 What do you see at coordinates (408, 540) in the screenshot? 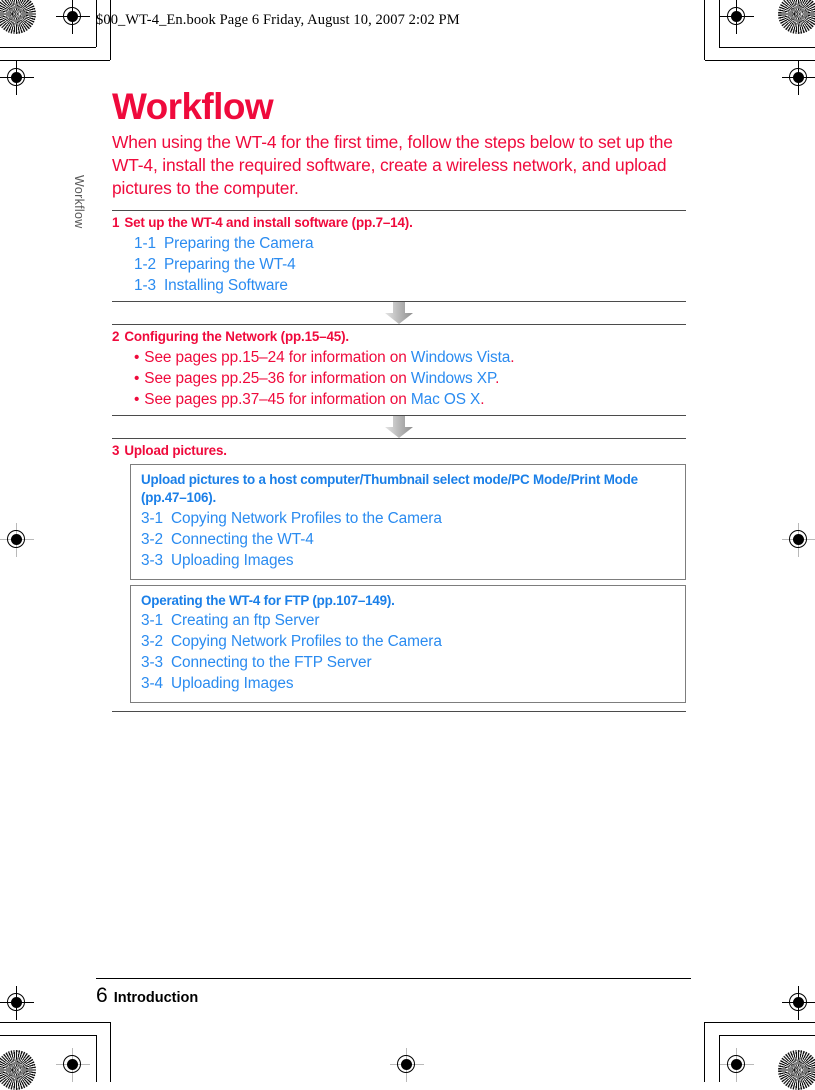
I see `box-item: 3-2 Connecting the WT-4` at bounding box center [408, 540].